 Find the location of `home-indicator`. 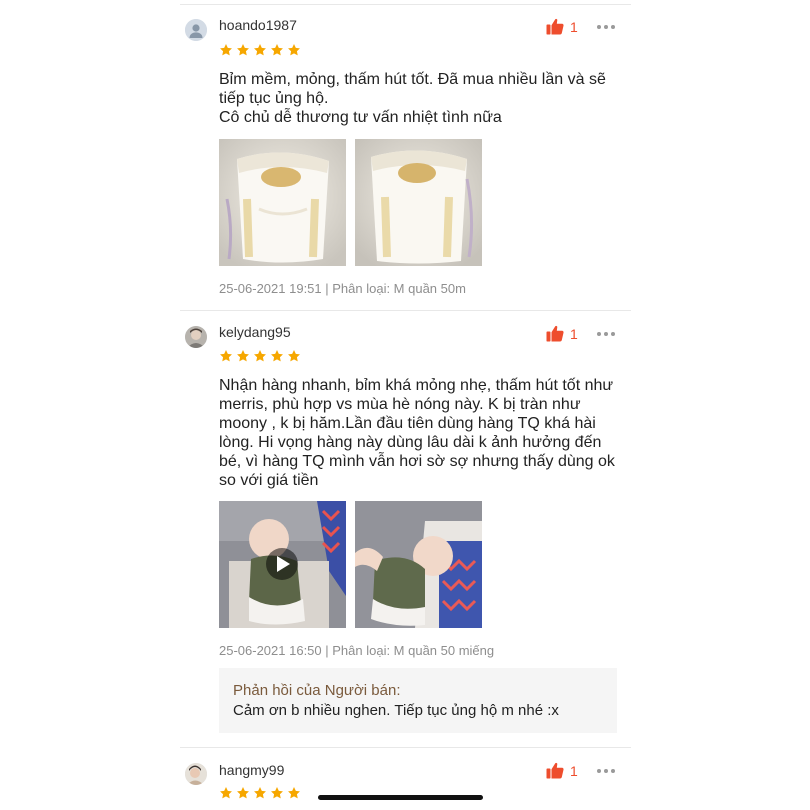

home-indicator is located at coordinates (400, 797).